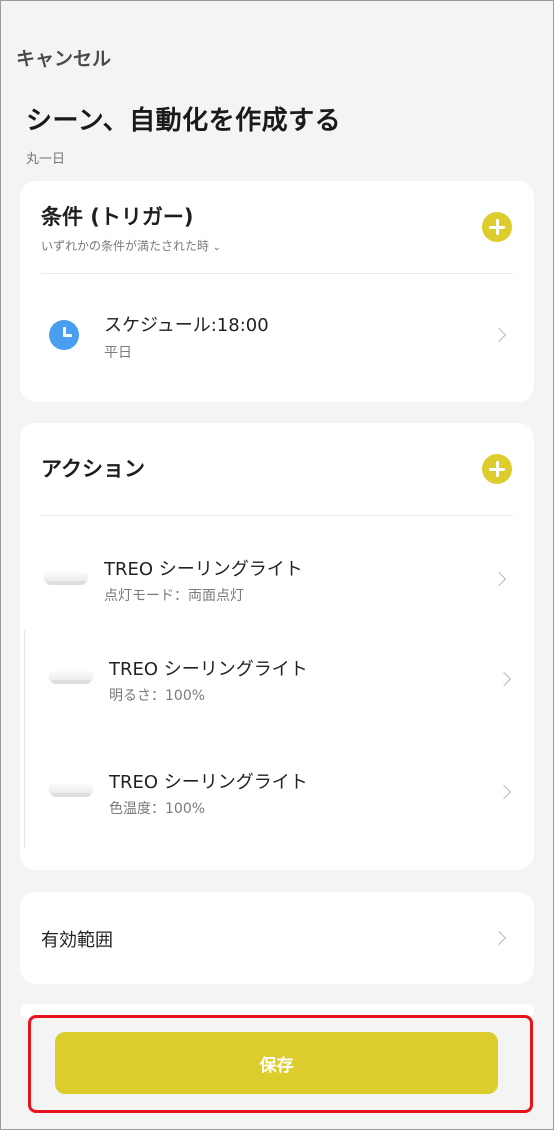 The width and height of the screenshot is (554, 1130). I want to click on add-condition-button, so click(497, 227).